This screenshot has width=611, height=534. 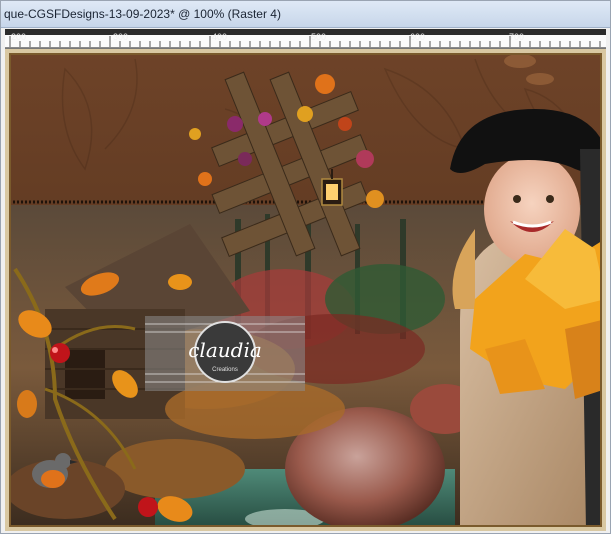 I want to click on ruler-label-200: 200, so click(x=19, y=37).